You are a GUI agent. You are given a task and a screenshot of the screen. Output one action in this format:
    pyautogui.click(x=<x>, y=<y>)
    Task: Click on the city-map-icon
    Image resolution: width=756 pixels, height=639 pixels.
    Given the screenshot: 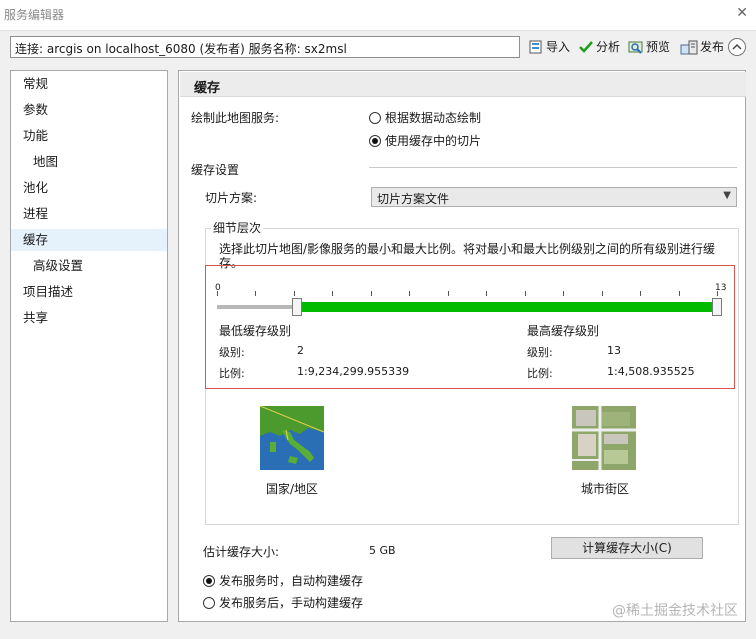 What is the action you would take?
    pyautogui.click(x=604, y=438)
    